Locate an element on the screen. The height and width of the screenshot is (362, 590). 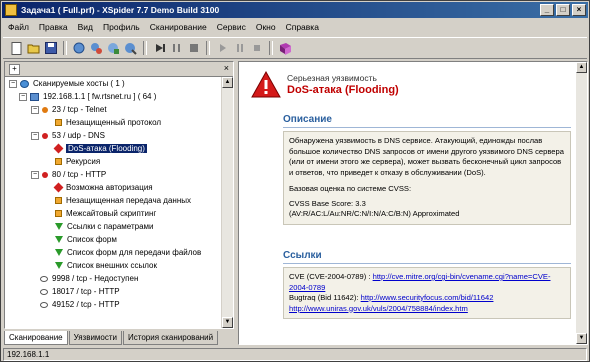
toolbar is located at coordinates (295, 48).